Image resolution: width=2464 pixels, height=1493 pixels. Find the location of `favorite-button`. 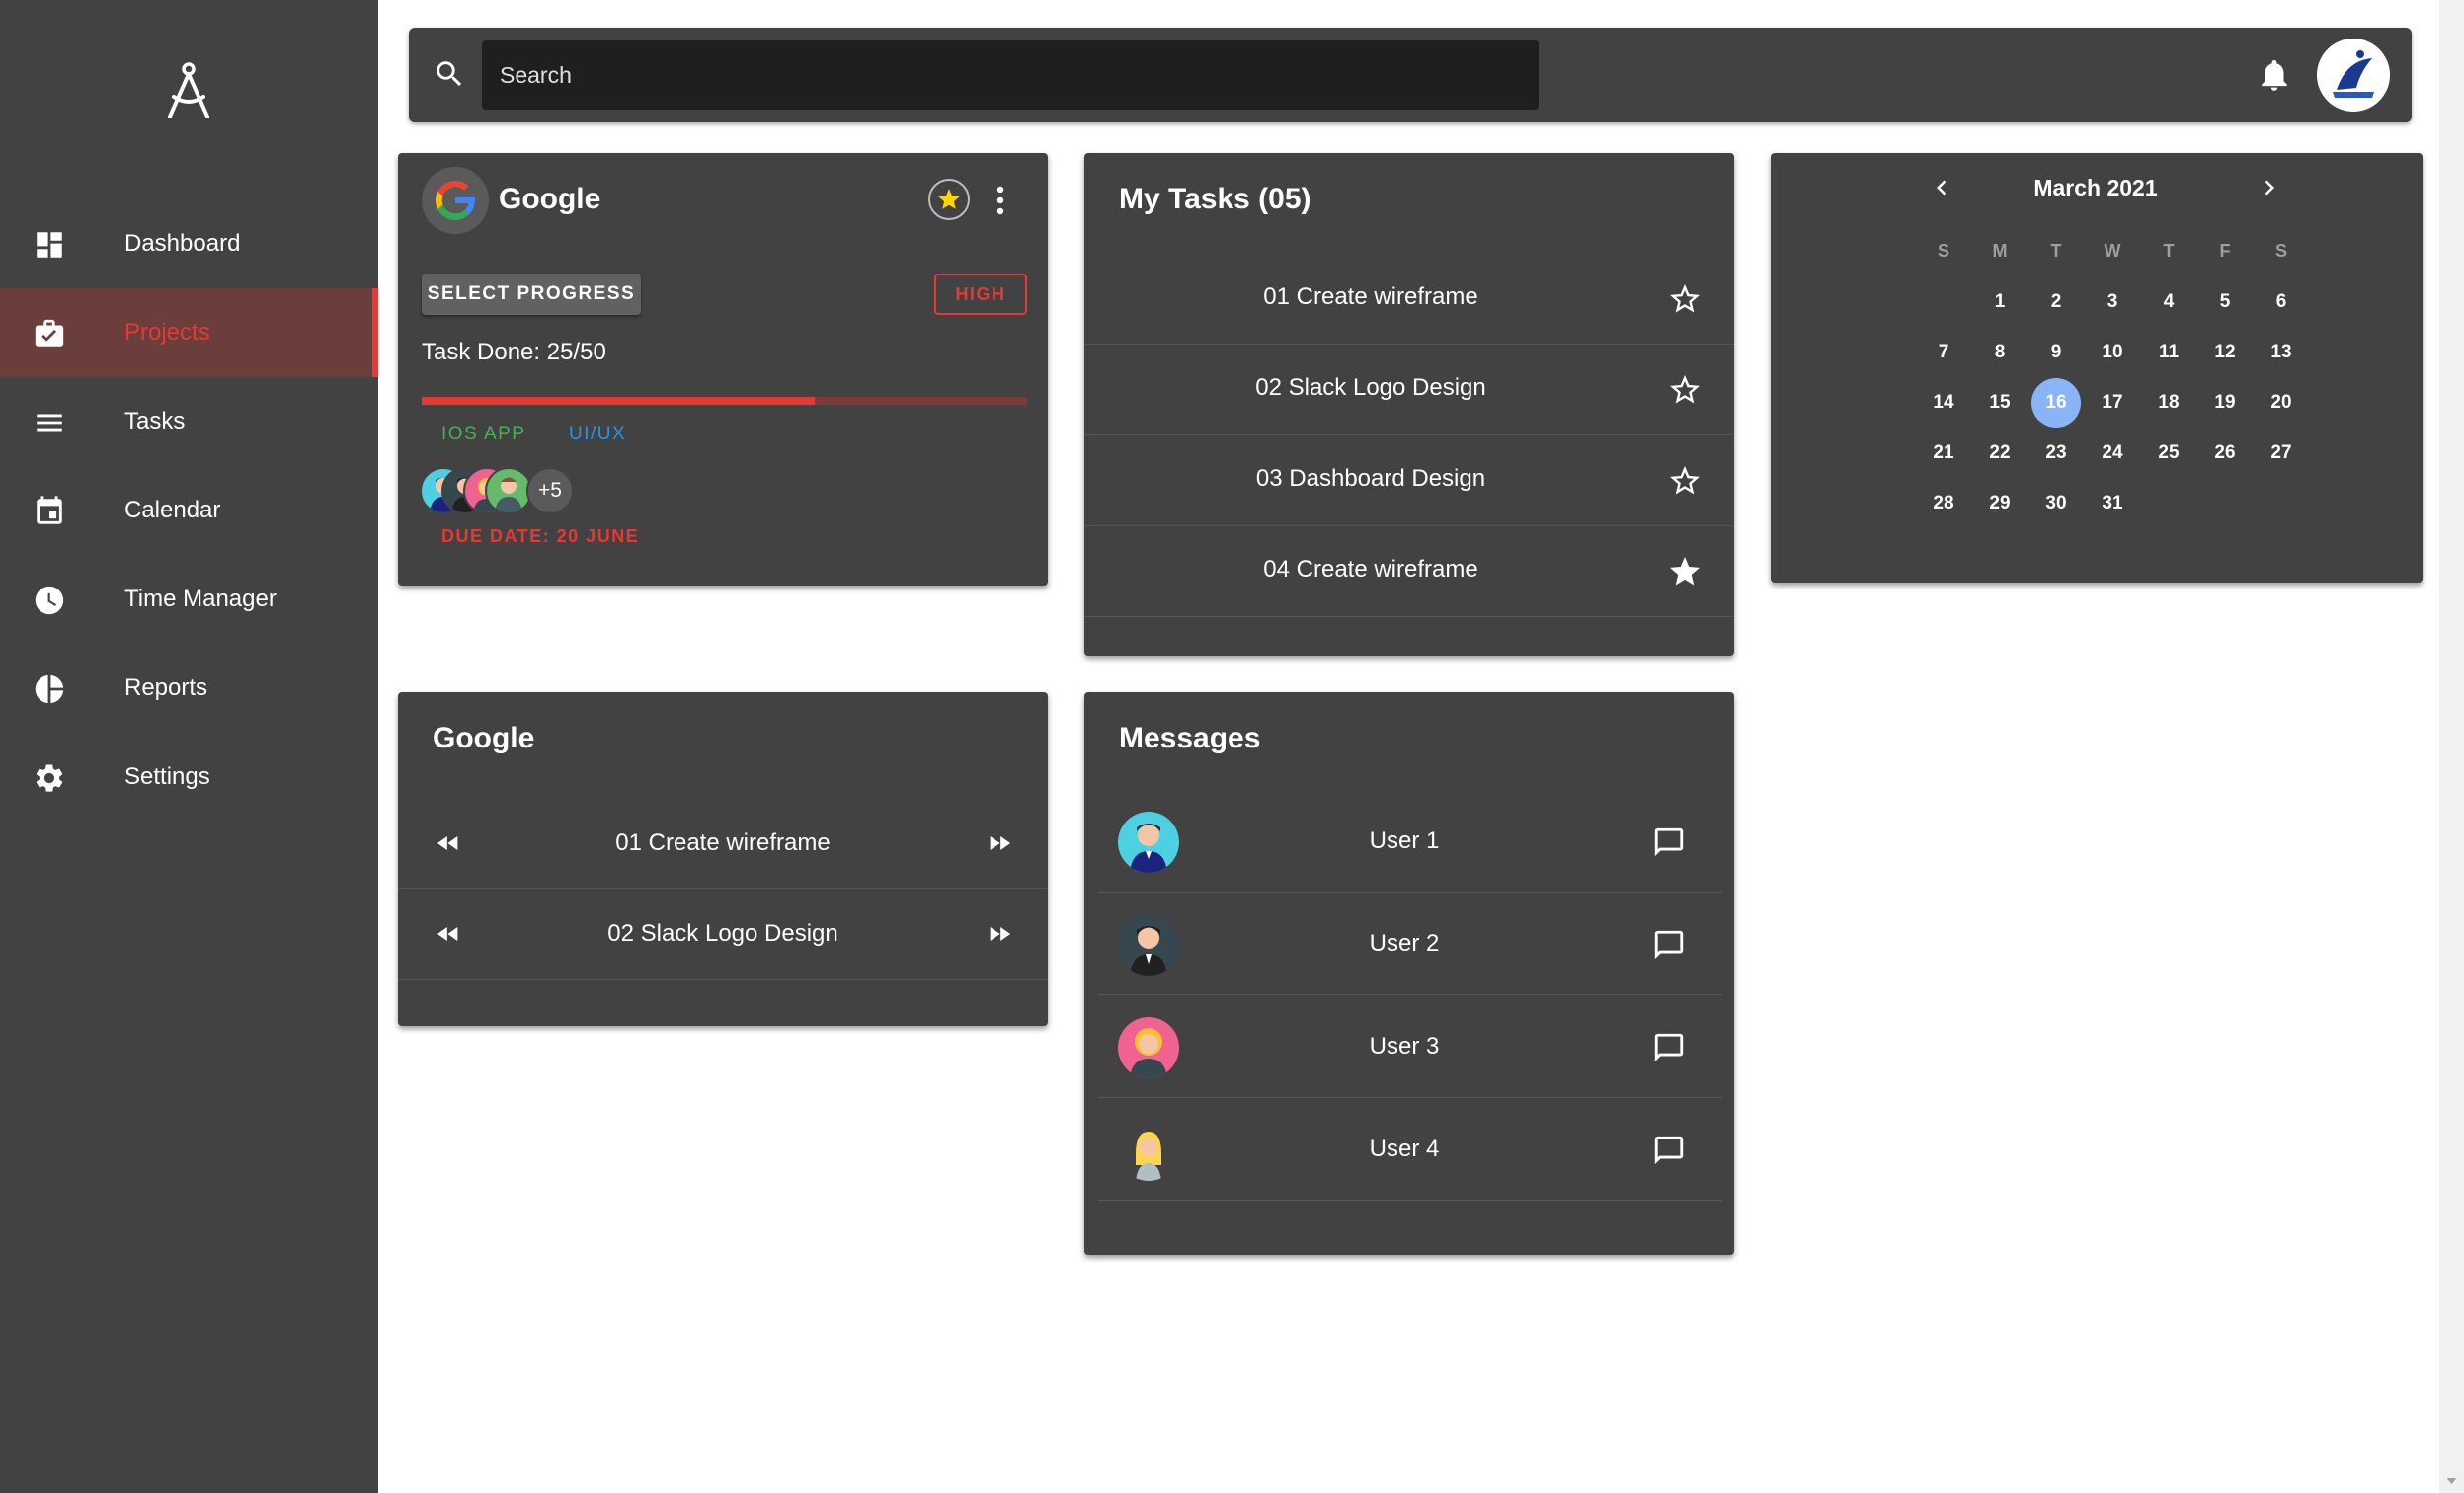

favorite-button is located at coordinates (949, 199).